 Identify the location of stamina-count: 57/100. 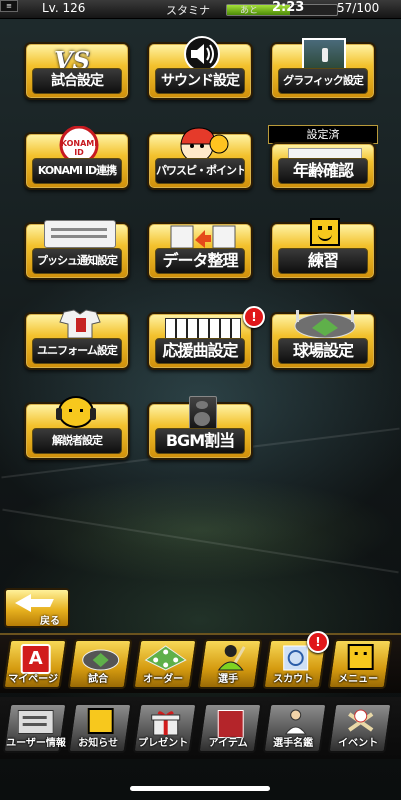
(358, 8).